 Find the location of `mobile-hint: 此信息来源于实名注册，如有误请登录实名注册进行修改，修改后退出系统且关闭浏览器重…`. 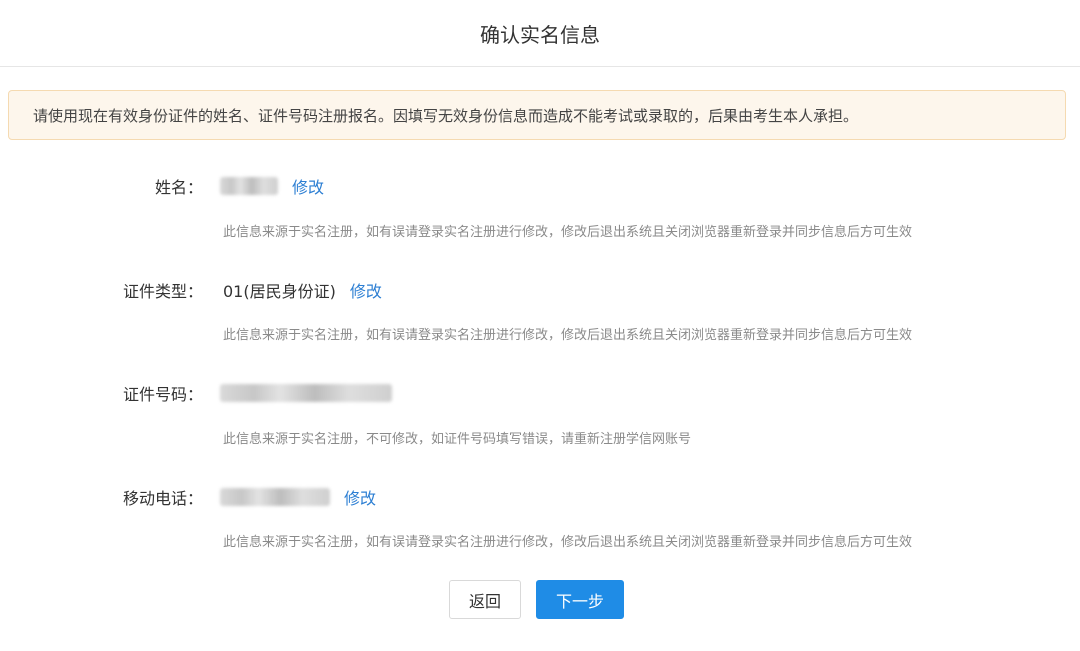

mobile-hint: 此信息来源于实名注册，如有误请登录实名注册进行修改，修改后退出系统且关闭浏览器重… is located at coordinates (568, 542).